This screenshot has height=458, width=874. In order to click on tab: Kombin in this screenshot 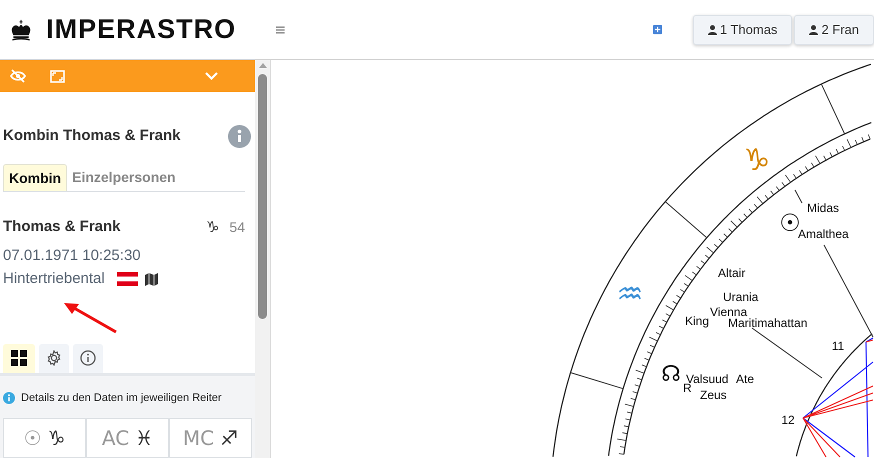, I will do `click(35, 177)`.